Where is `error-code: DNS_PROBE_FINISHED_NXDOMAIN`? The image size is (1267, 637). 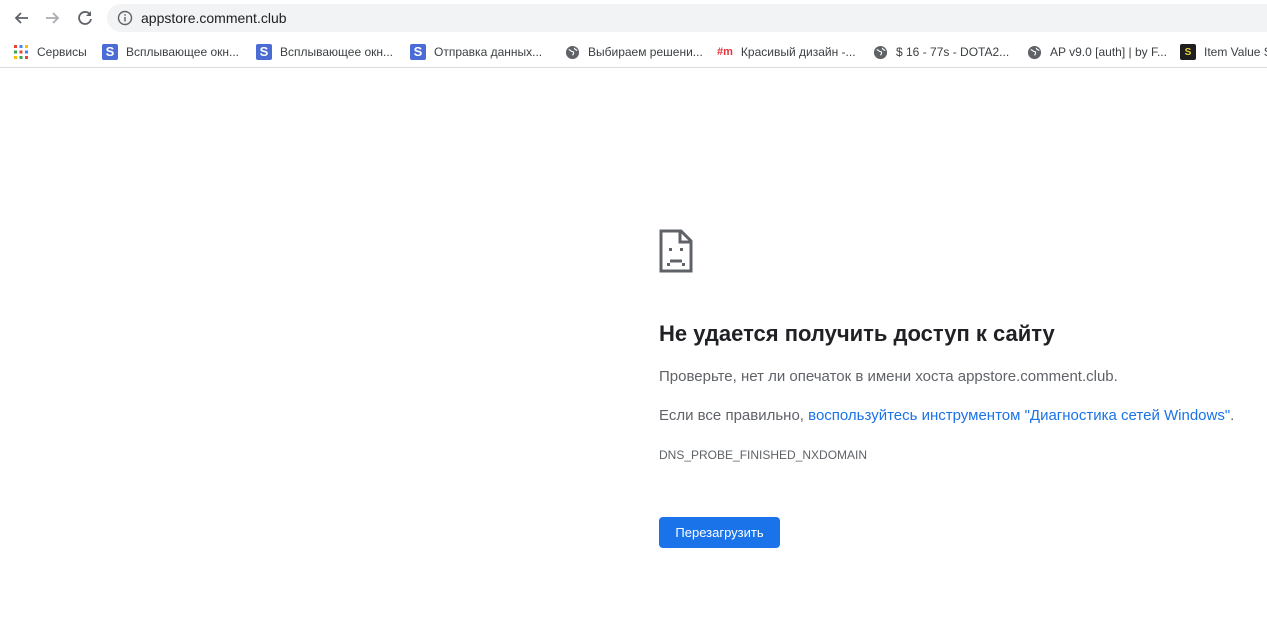 error-code: DNS_PROBE_FINISHED_NXDOMAIN is located at coordinates (763, 455).